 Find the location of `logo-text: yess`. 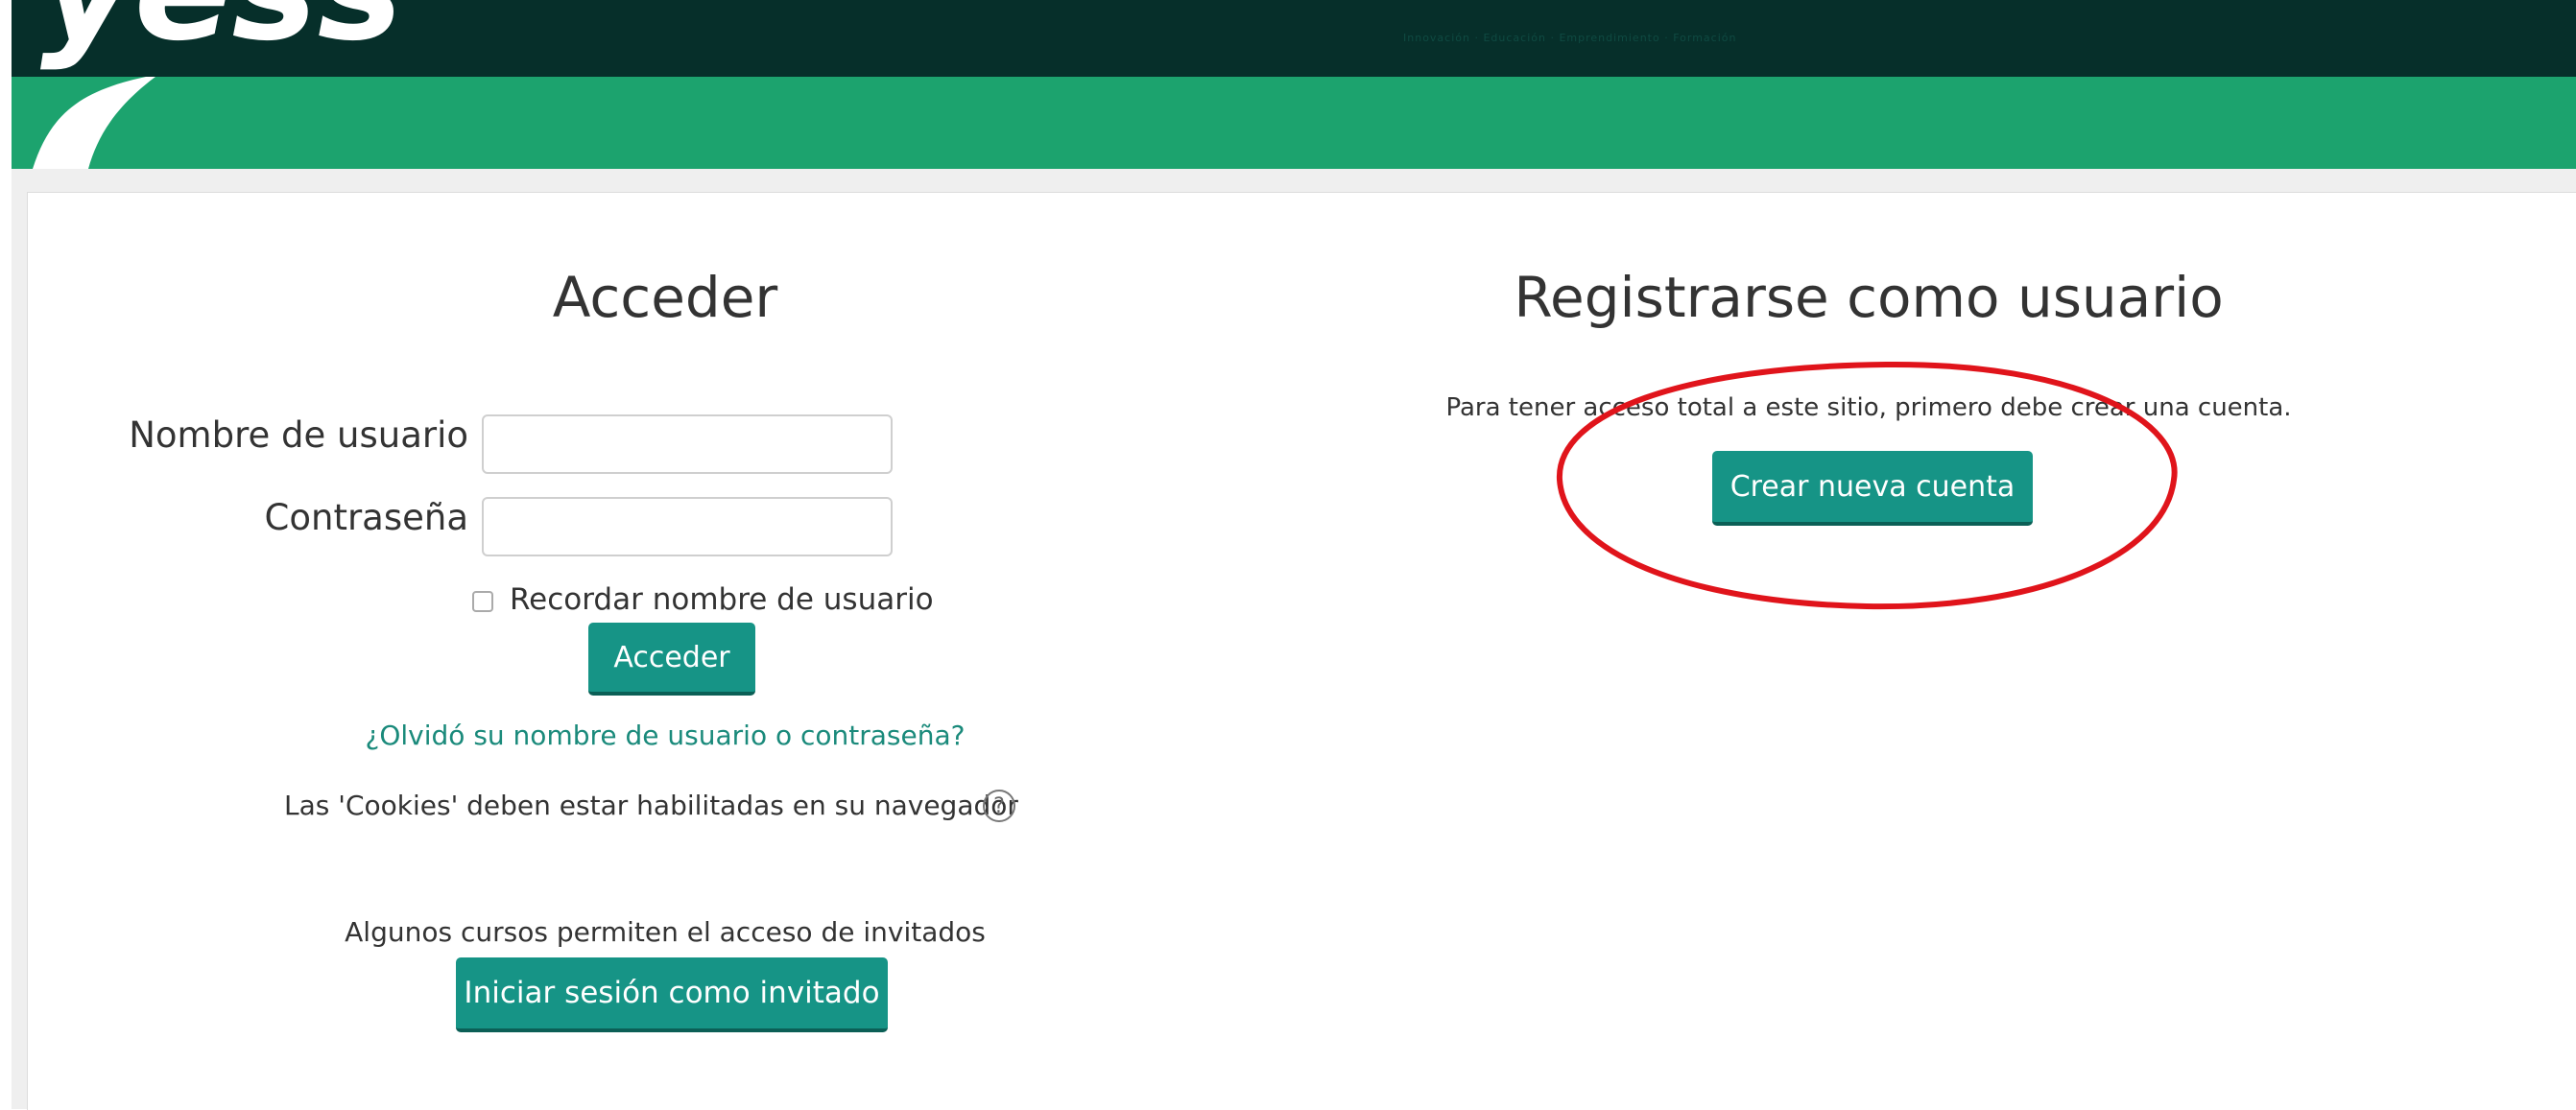

logo-text: yess is located at coordinates (221, 36).